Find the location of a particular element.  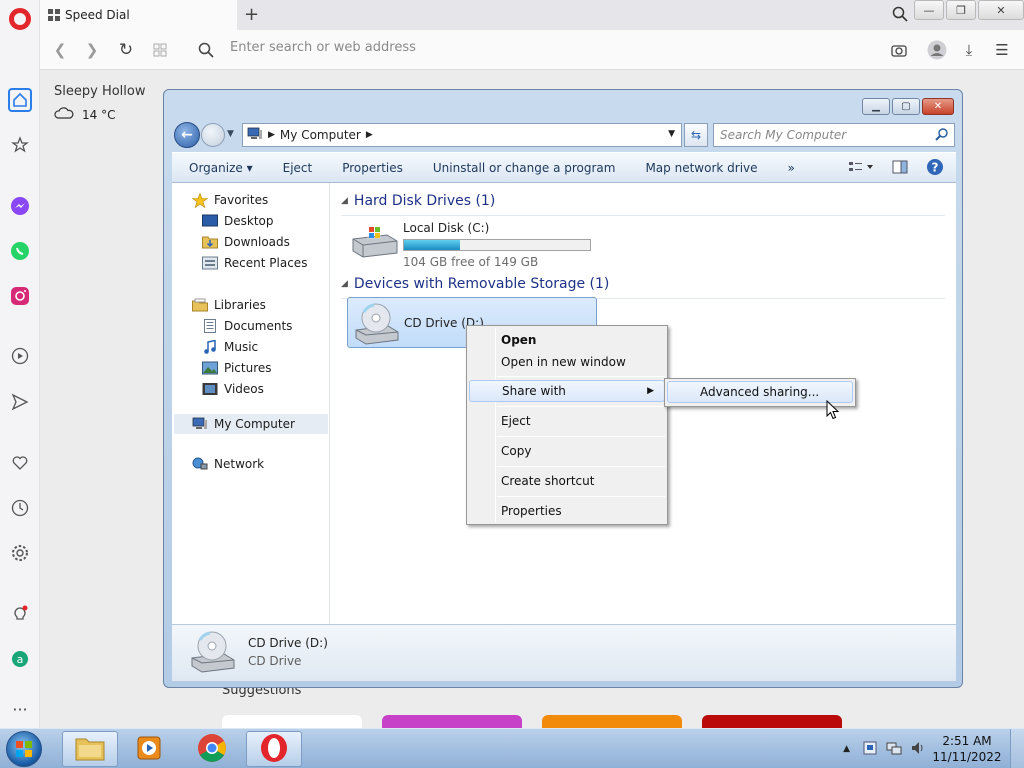

menu-copy: Copy is located at coordinates (567, 451).